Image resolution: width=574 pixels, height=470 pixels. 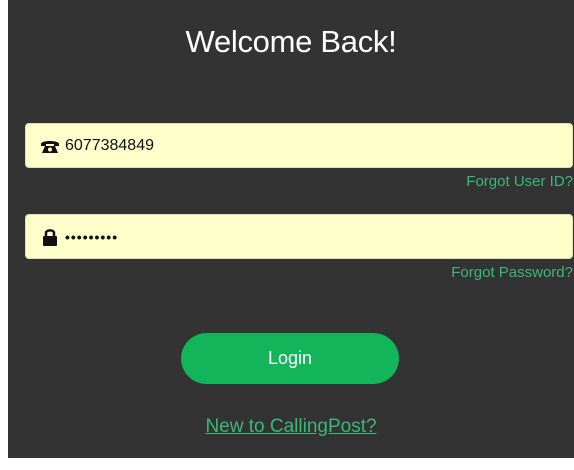 I want to click on forgot-user-id-link: Forgot User ID?, so click(x=519, y=182).